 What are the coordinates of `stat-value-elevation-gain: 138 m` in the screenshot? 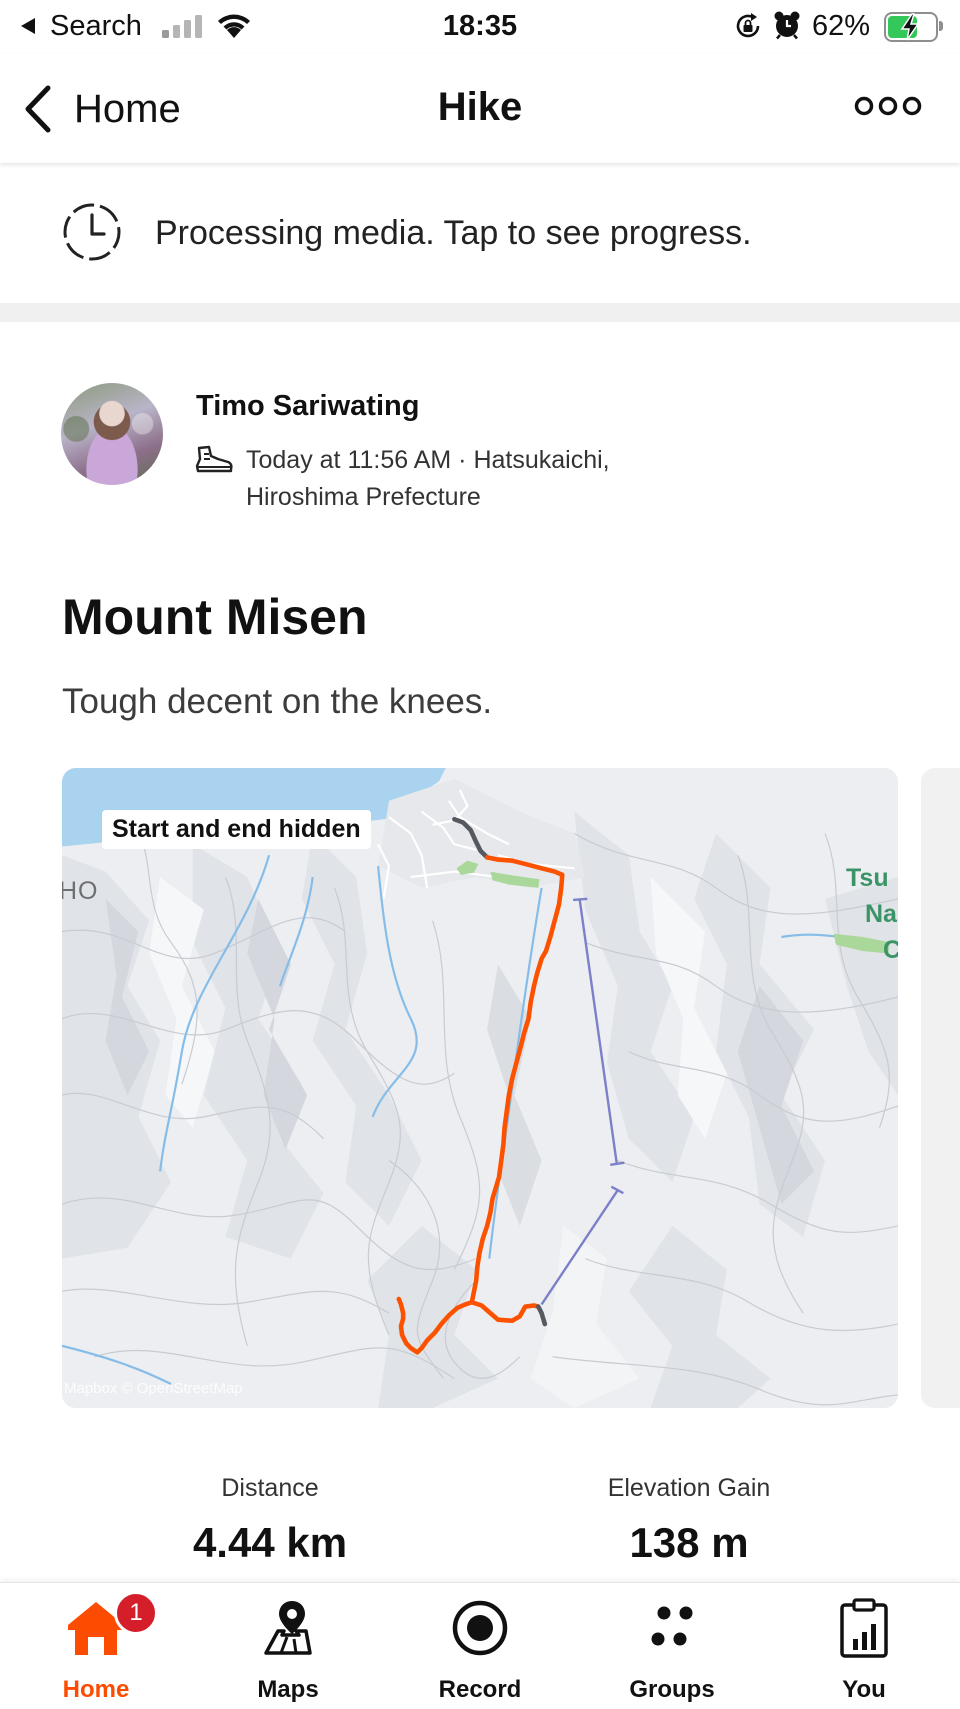 It's located at (689, 1542).